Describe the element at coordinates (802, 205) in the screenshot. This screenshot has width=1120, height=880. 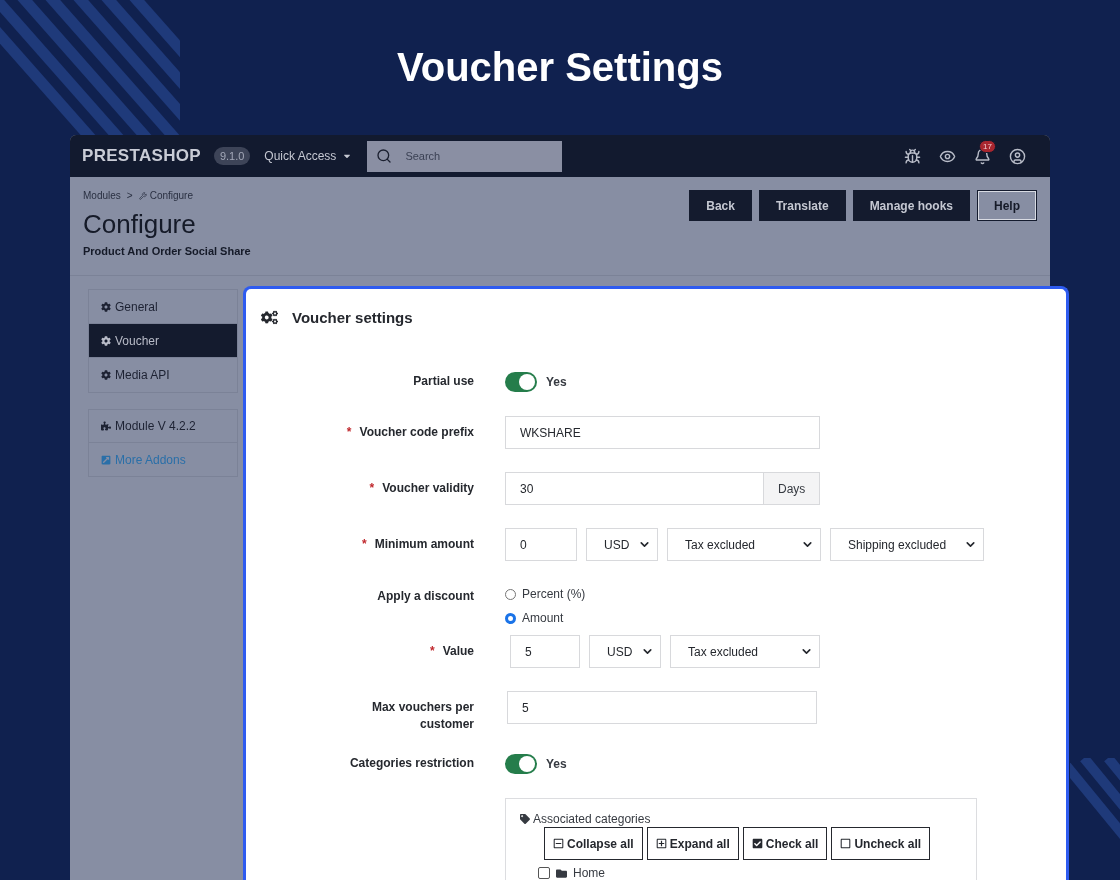
I see `header-button: Translate` at that location.